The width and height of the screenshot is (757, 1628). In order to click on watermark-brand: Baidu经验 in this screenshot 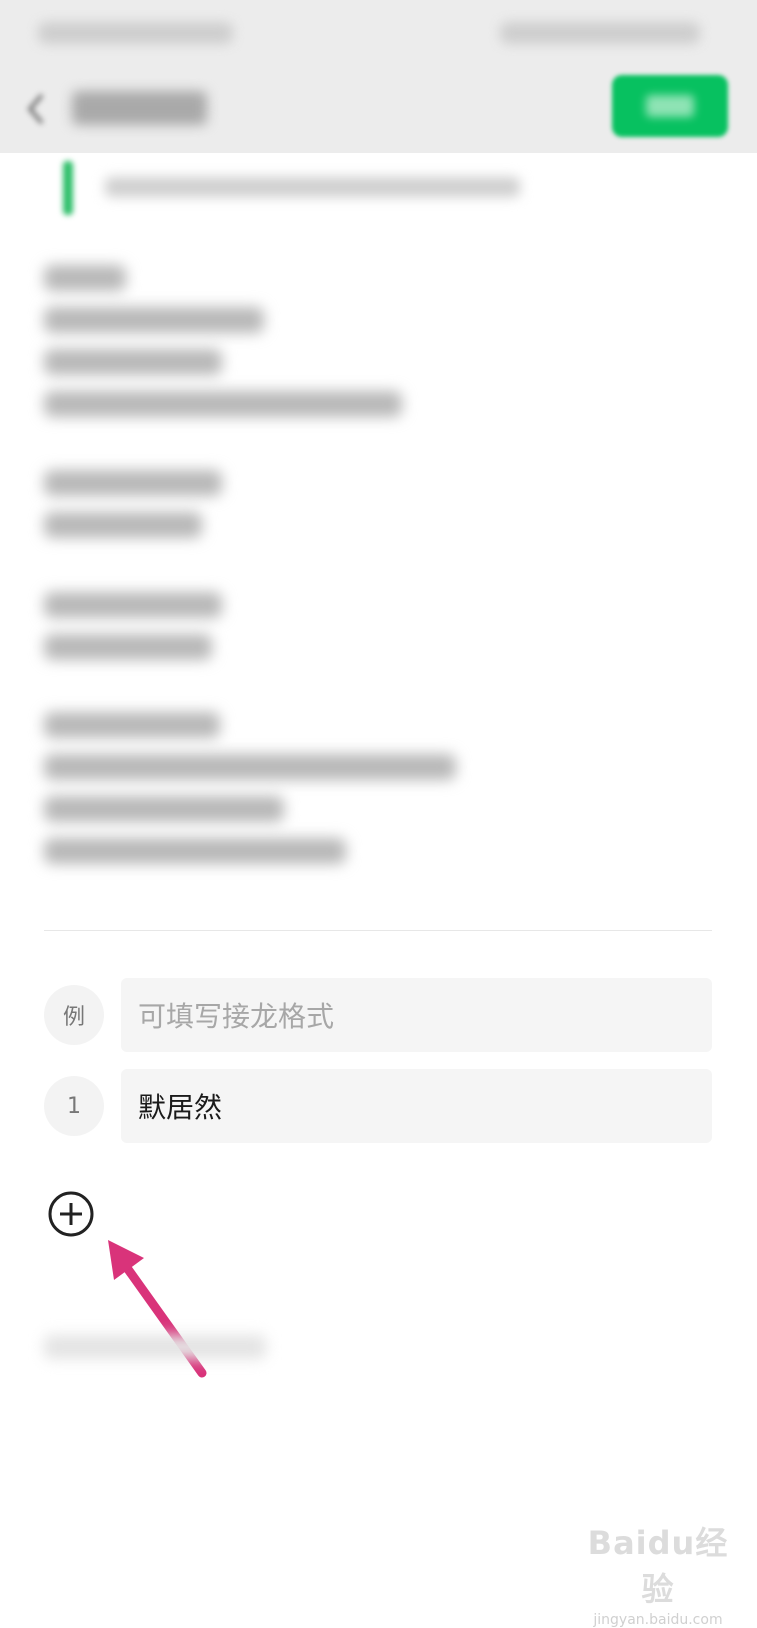, I will do `click(658, 1566)`.